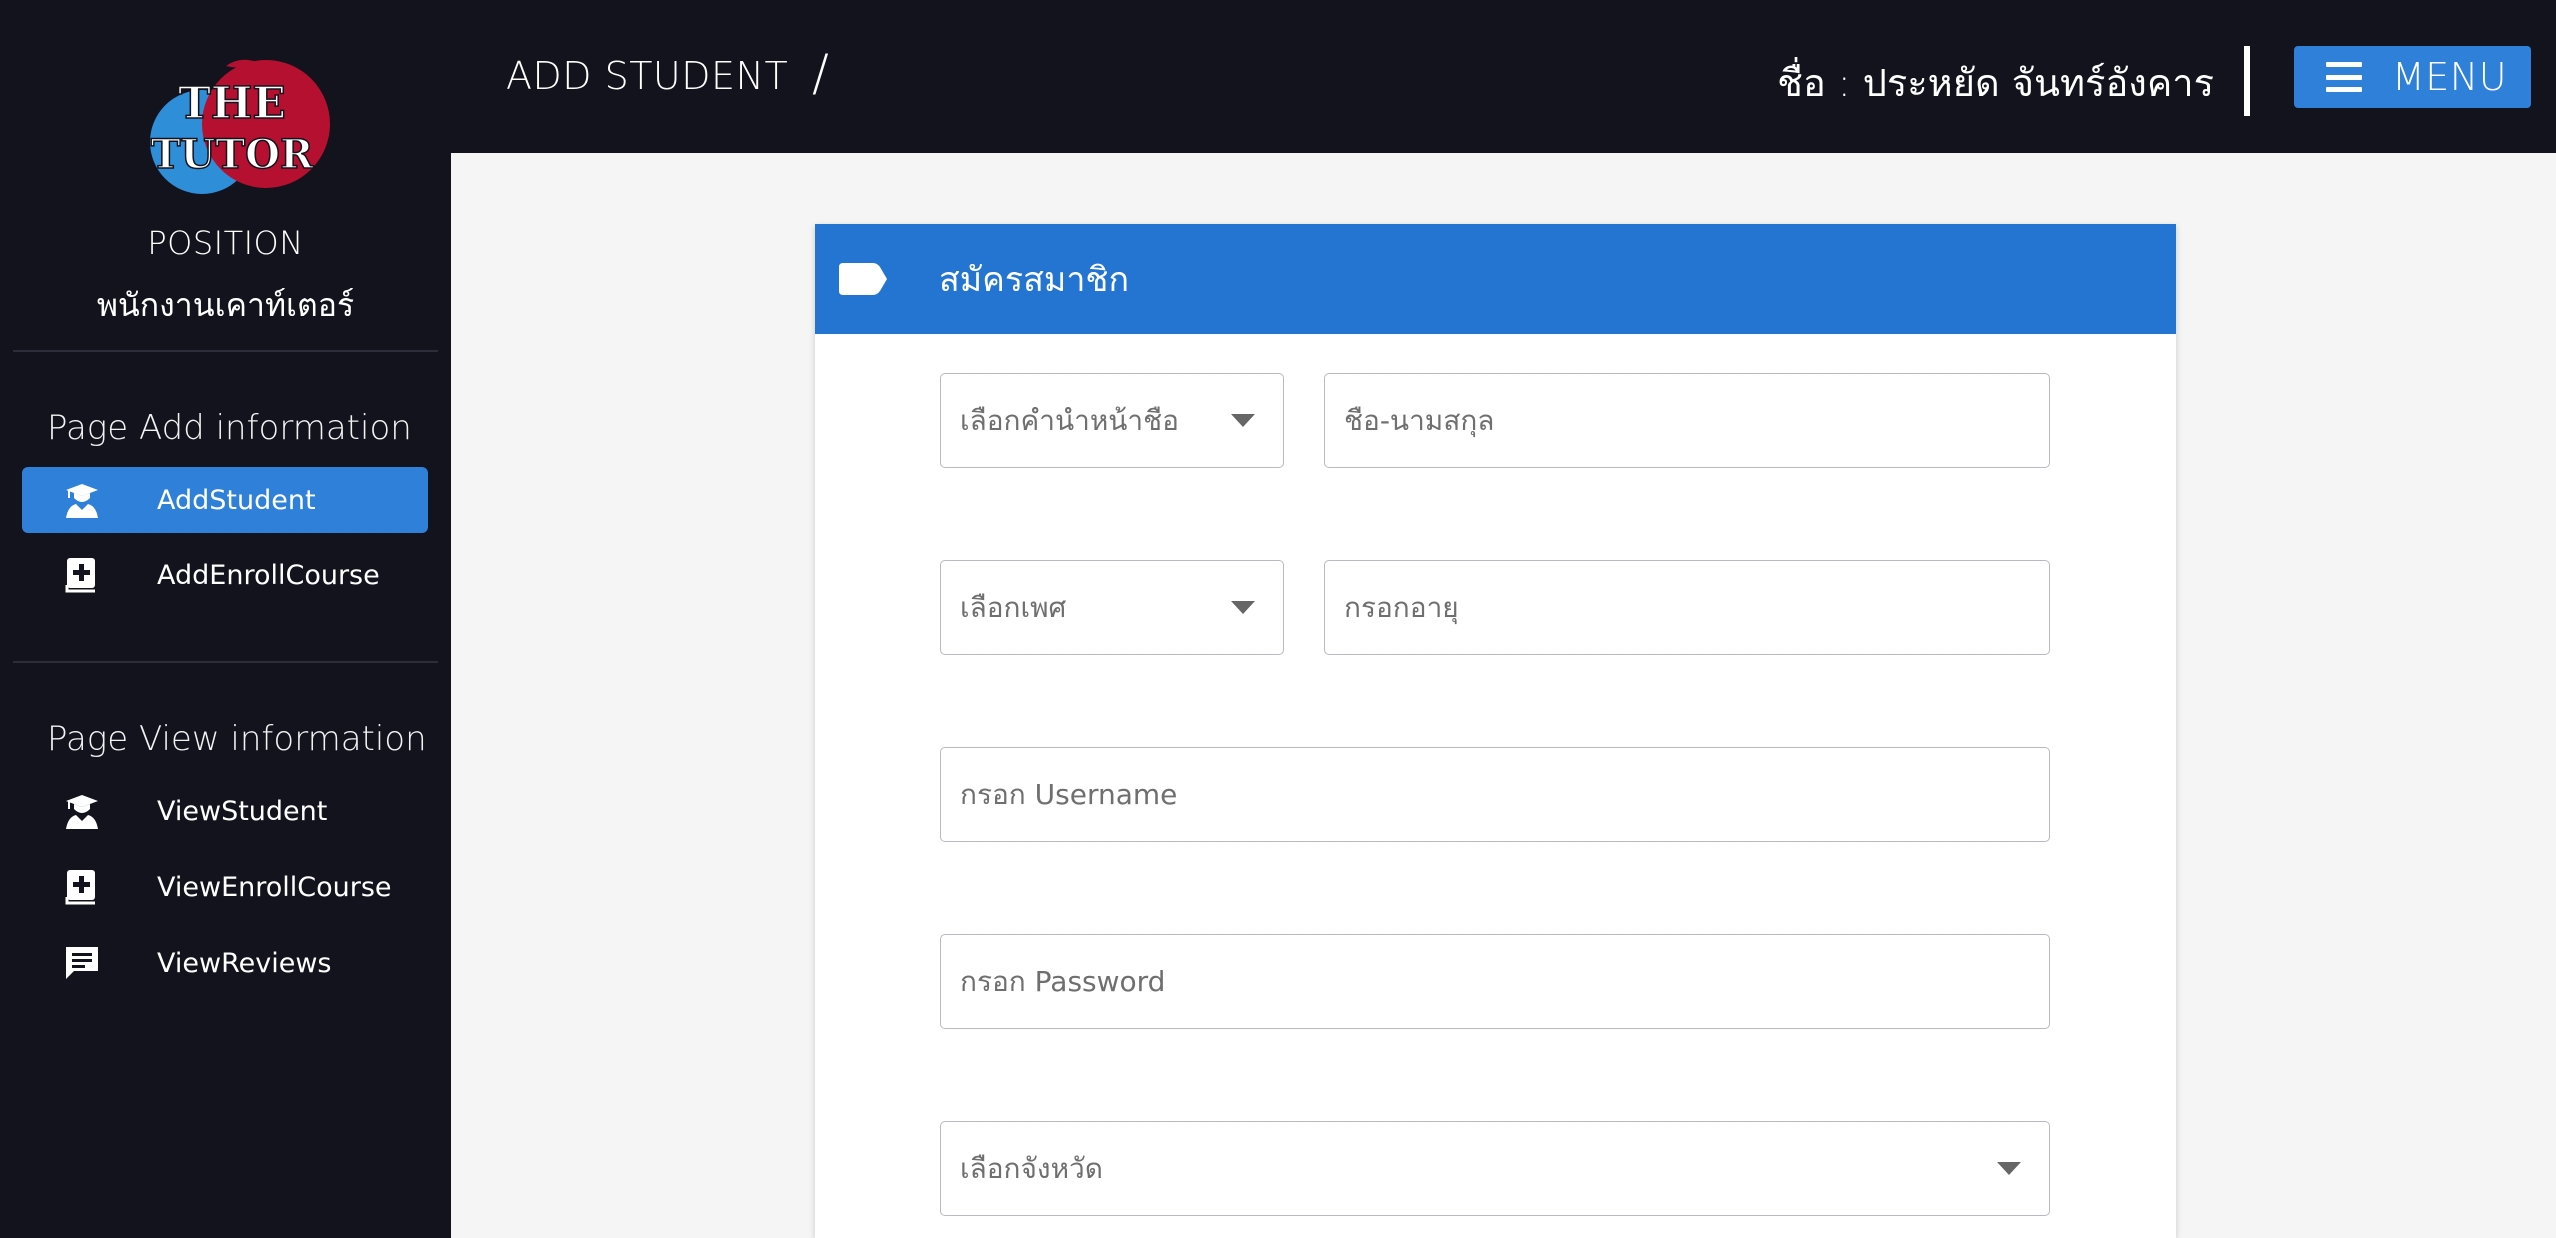  Describe the element at coordinates (1034, 280) in the screenshot. I see `card-title: สมัครสมาชิก` at that location.